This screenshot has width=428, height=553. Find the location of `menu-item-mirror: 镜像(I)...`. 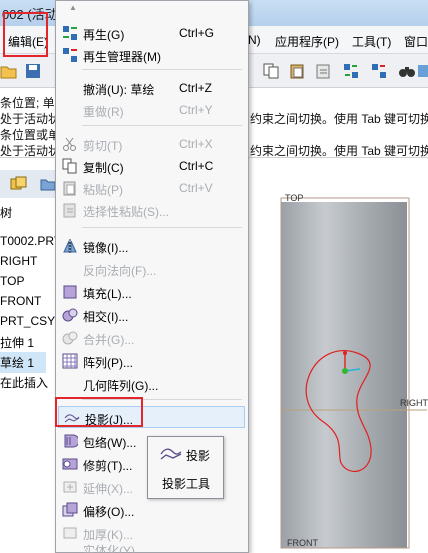

menu-item-mirror: 镜像(I)... is located at coordinates (152, 246).